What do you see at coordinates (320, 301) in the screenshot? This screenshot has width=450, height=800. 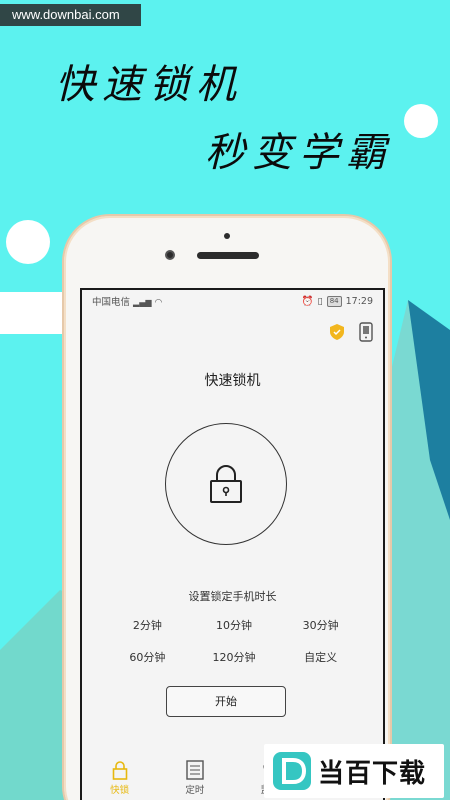 I see `vibrate-icon: ▯` at bounding box center [320, 301].